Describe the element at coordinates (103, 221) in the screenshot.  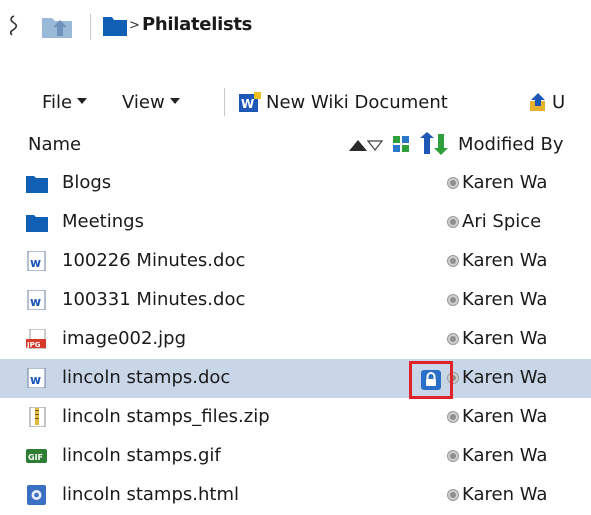
I see `file-name: Meetings` at that location.